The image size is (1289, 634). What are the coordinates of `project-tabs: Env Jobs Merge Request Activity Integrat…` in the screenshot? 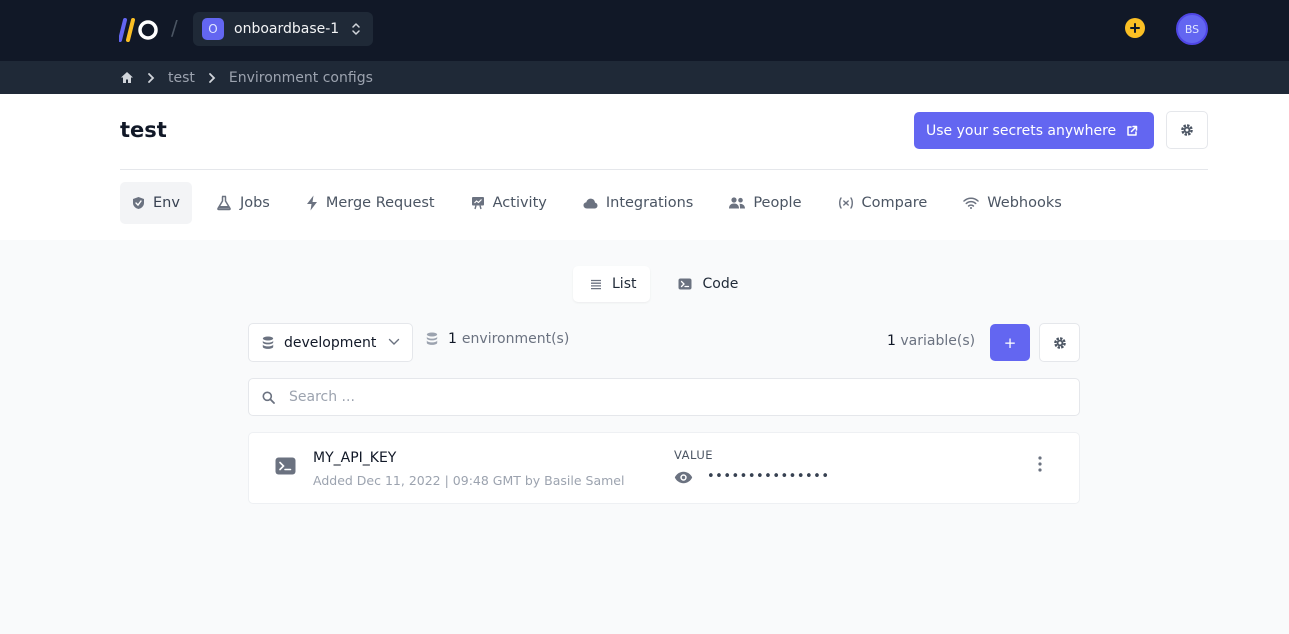 It's located at (603, 203).